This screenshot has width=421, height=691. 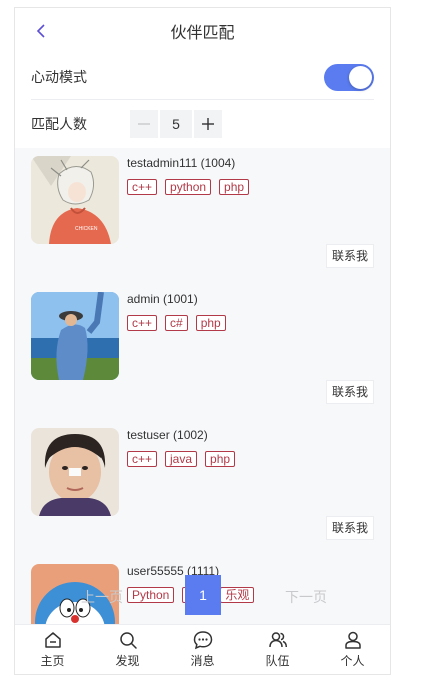 What do you see at coordinates (181, 163) in the screenshot?
I see `user-name: testadmin111 (1004)` at bounding box center [181, 163].